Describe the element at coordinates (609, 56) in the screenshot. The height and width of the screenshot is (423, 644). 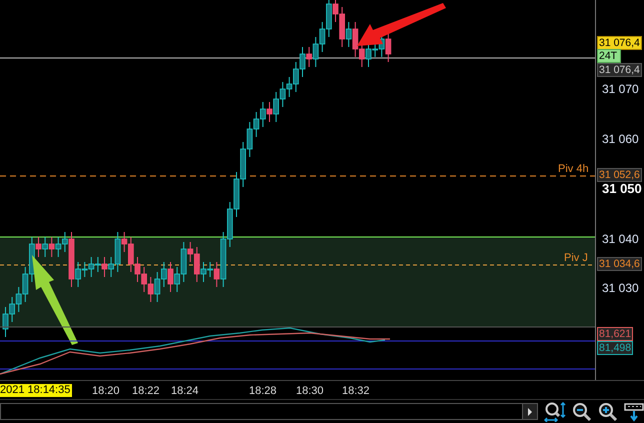
I see `price-tag: 24T` at that location.